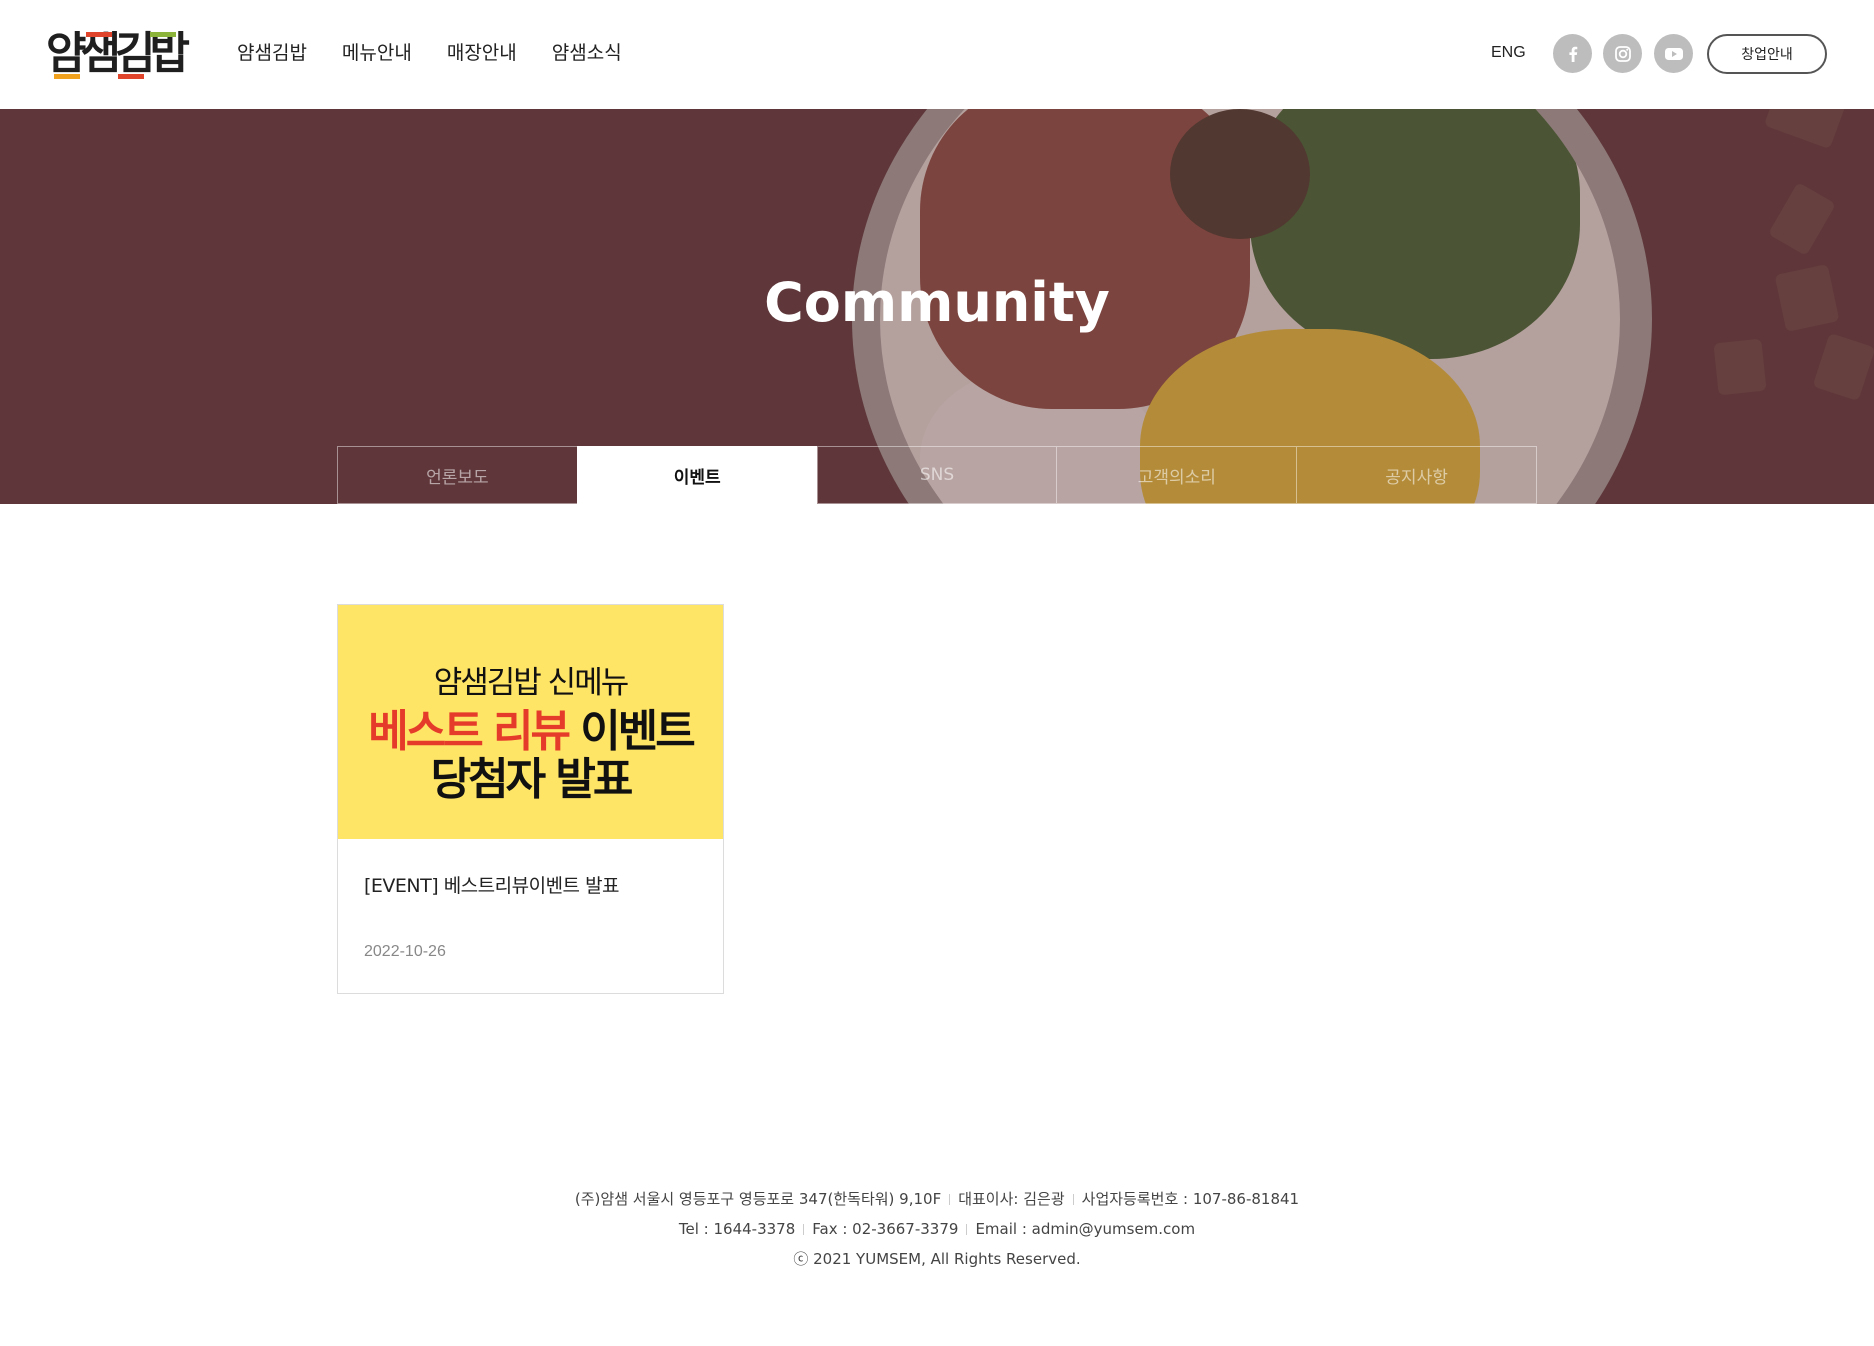 The width and height of the screenshot is (1874, 1346). Describe the element at coordinates (532, 779) in the screenshot. I see `thumbnail-subline: 당첨자 발표` at that location.